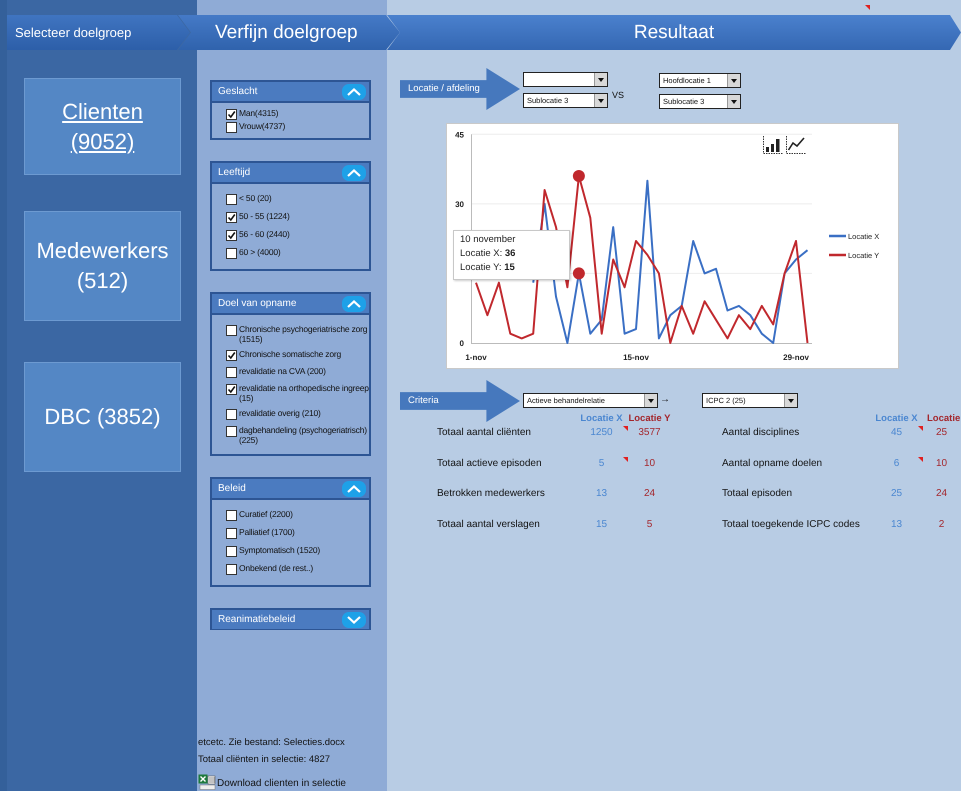 This screenshot has height=791, width=961. Describe the element at coordinates (491, 494) in the screenshot. I see `stat-label: Betrokken medewerkers` at that location.